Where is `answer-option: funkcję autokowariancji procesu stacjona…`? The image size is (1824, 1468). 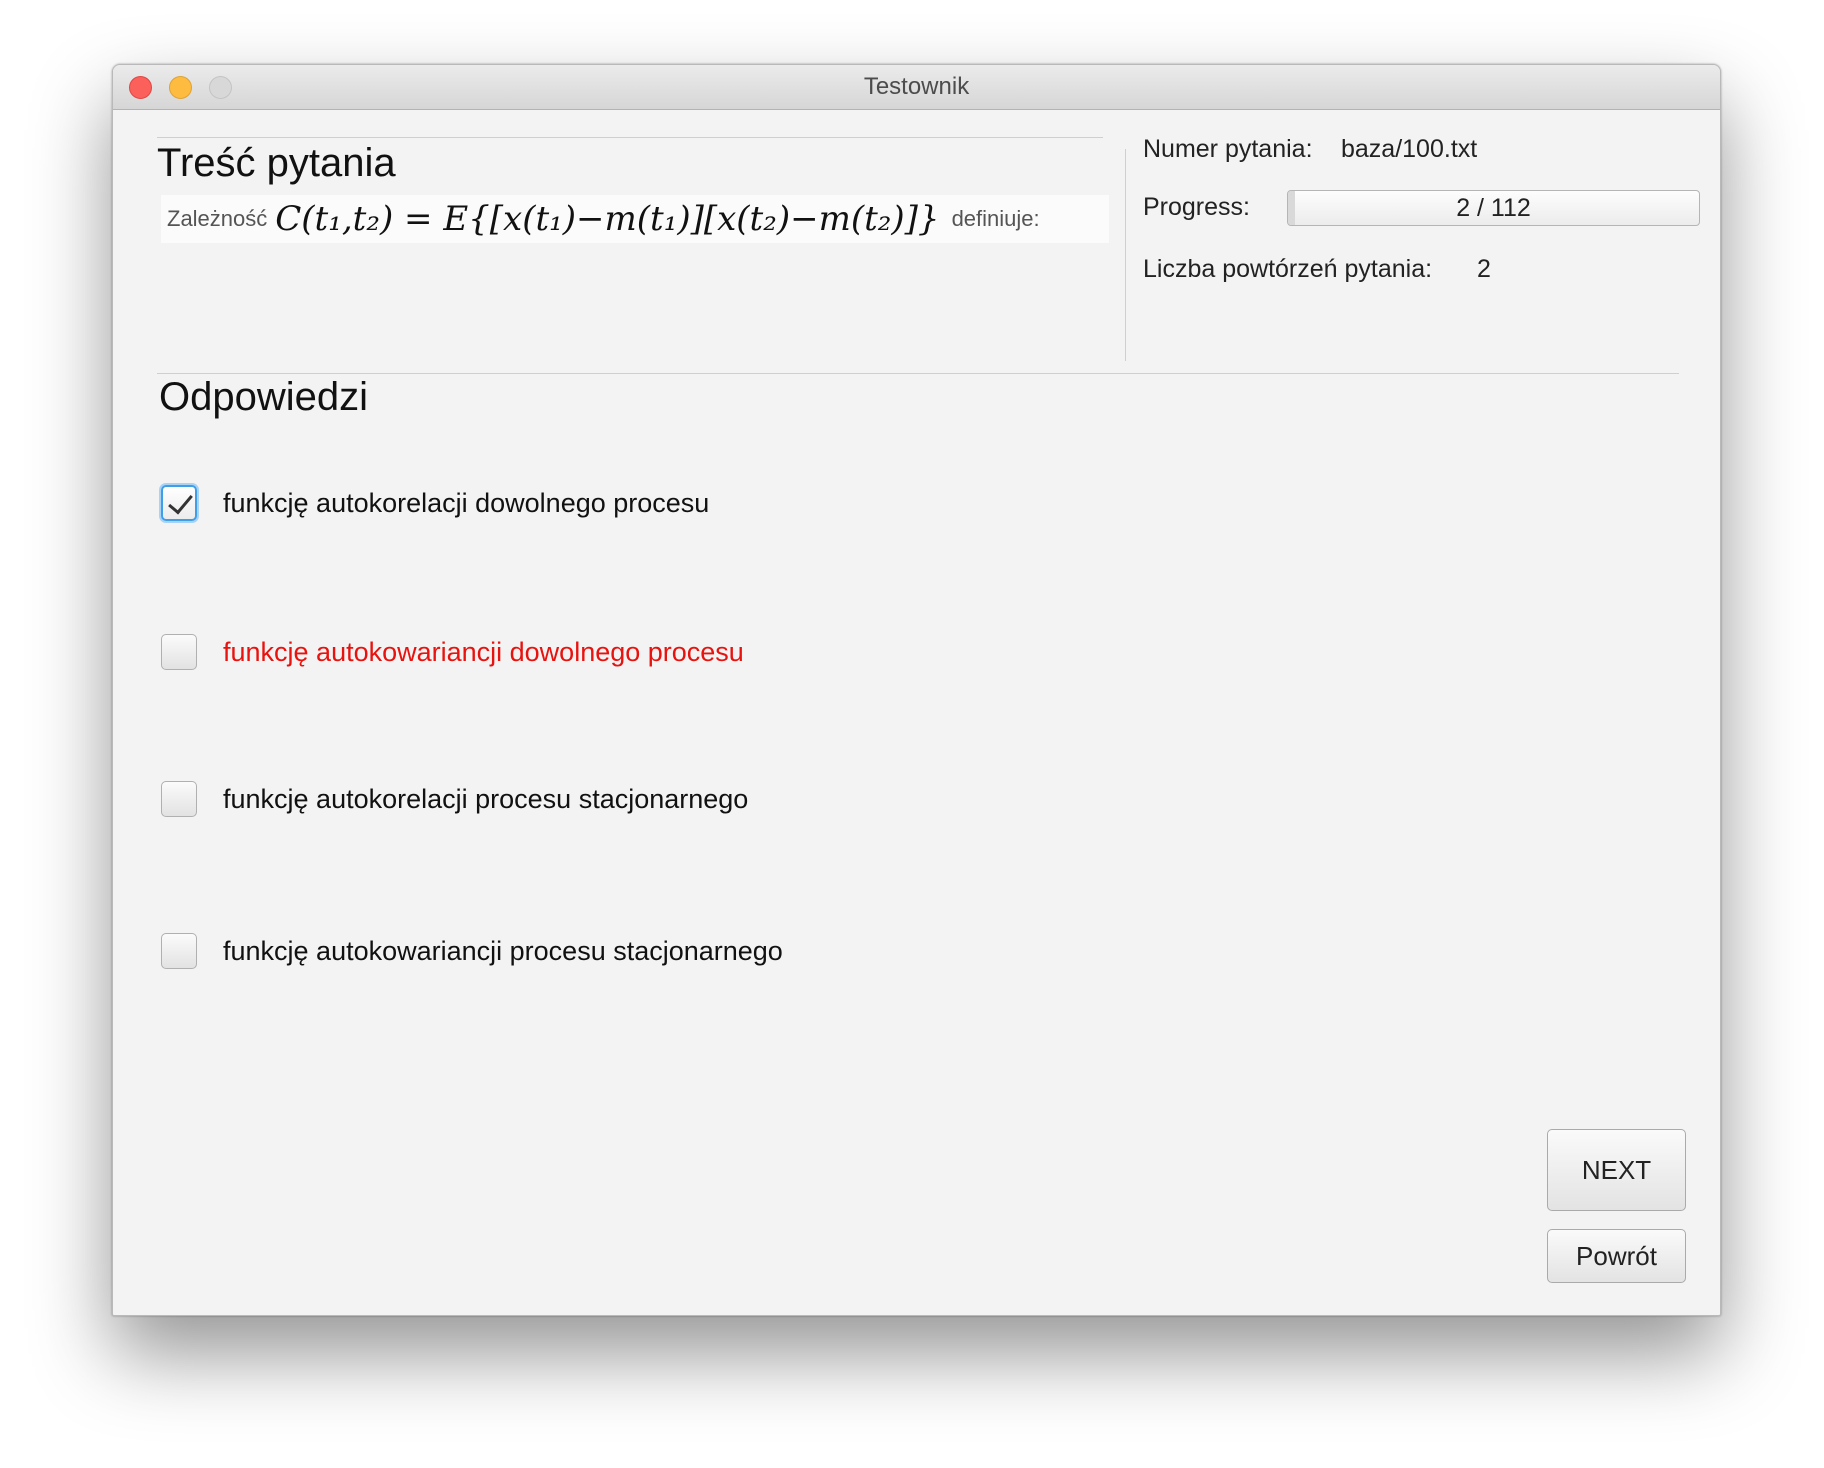 answer-option: funkcję autokowariancji procesu stacjona… is located at coordinates (472, 951).